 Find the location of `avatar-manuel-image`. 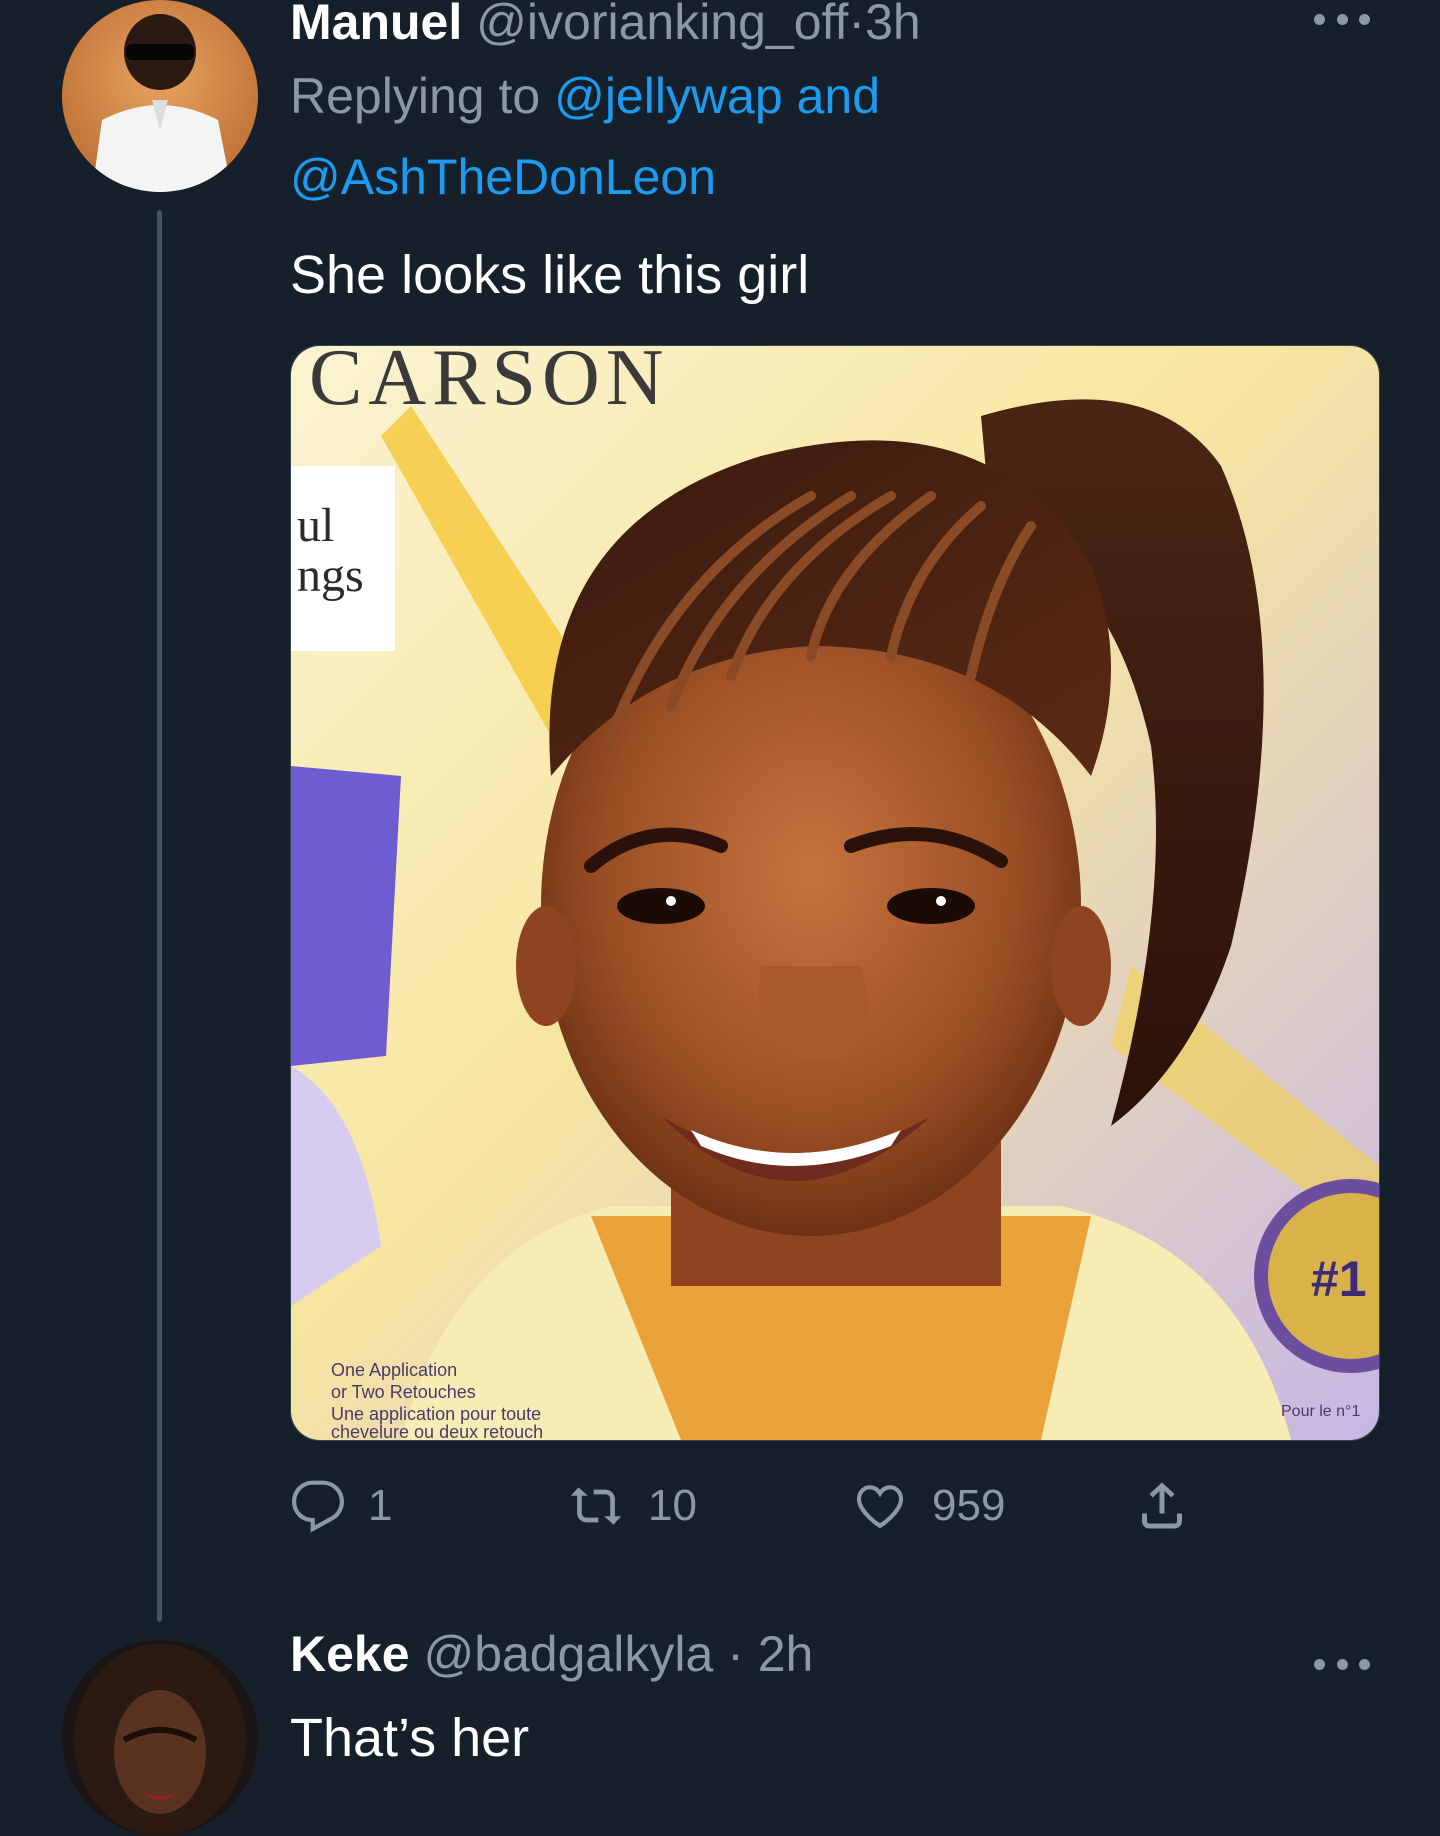

avatar-manuel-image is located at coordinates (160, 96).